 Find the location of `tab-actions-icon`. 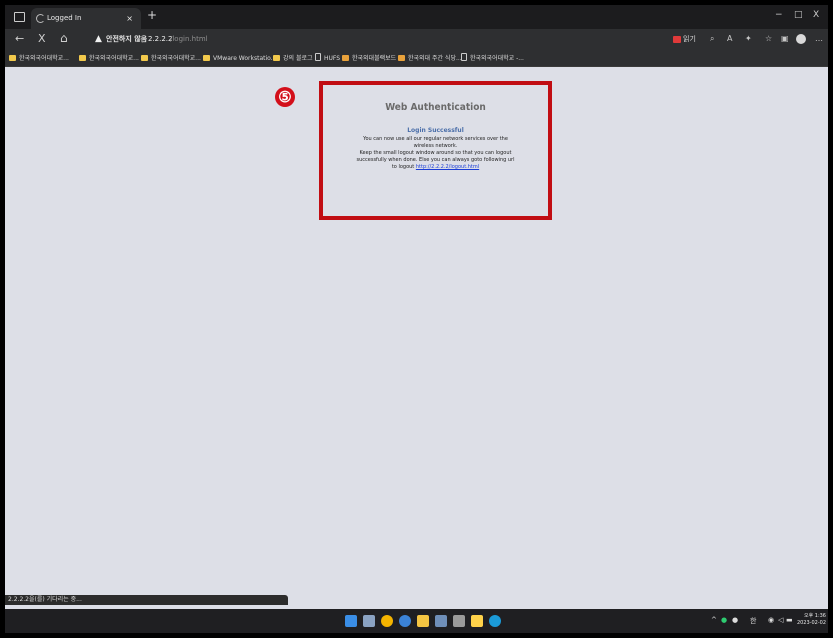

tab-actions-icon is located at coordinates (19, 17).